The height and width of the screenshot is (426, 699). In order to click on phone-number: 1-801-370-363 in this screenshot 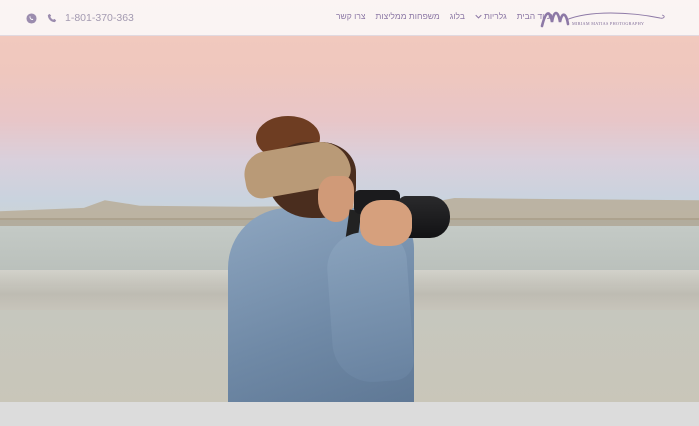, I will do `click(99, 18)`.